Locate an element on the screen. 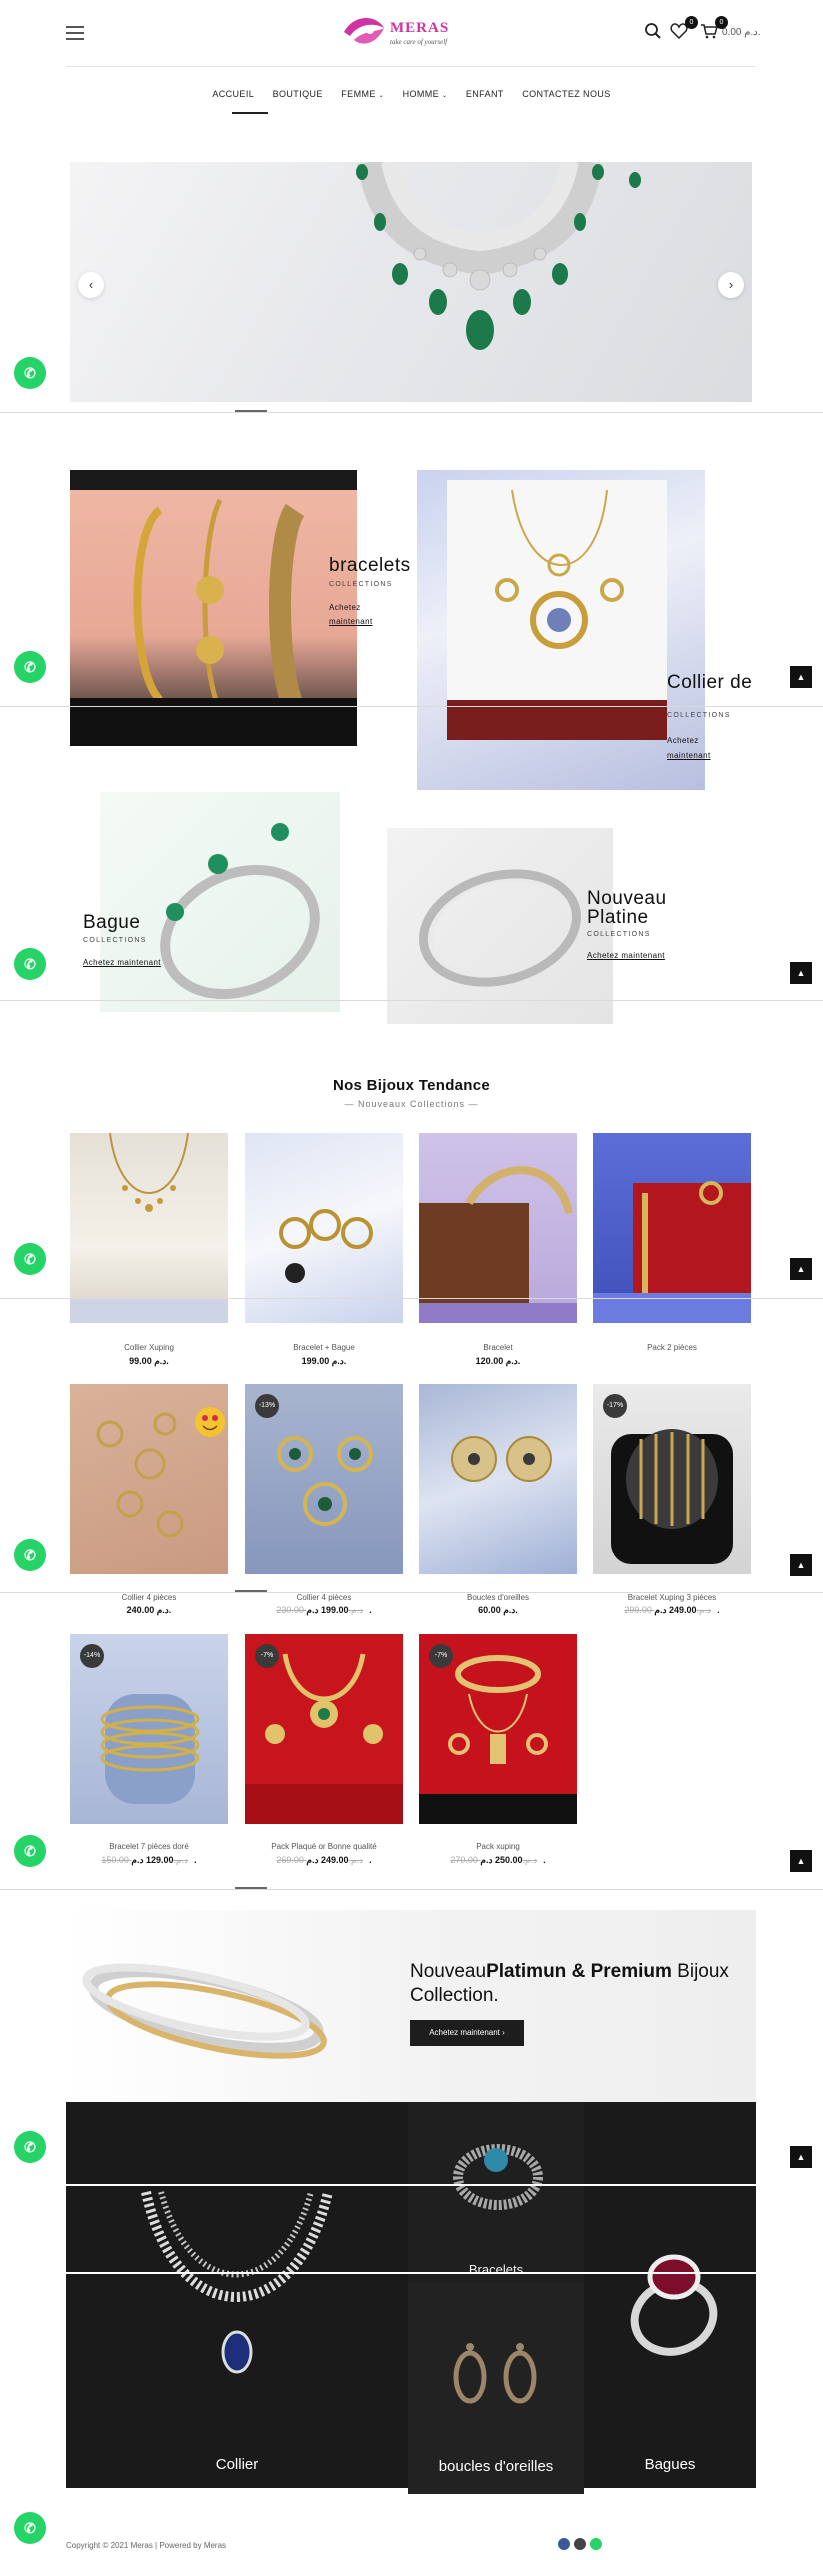 Image resolution: width=823 pixels, height=2560 pixels. chevron-left-icon: ‹ is located at coordinates (91, 284).